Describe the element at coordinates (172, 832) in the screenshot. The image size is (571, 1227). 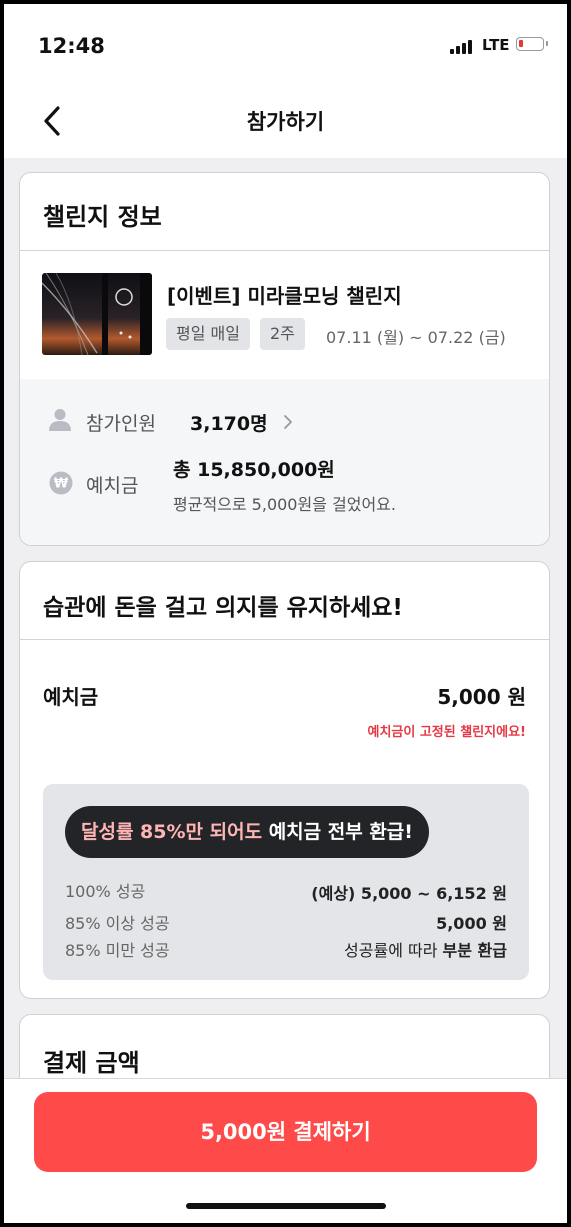
I see `refund-pill-highlight: 달성률 85%만 되어도` at that location.